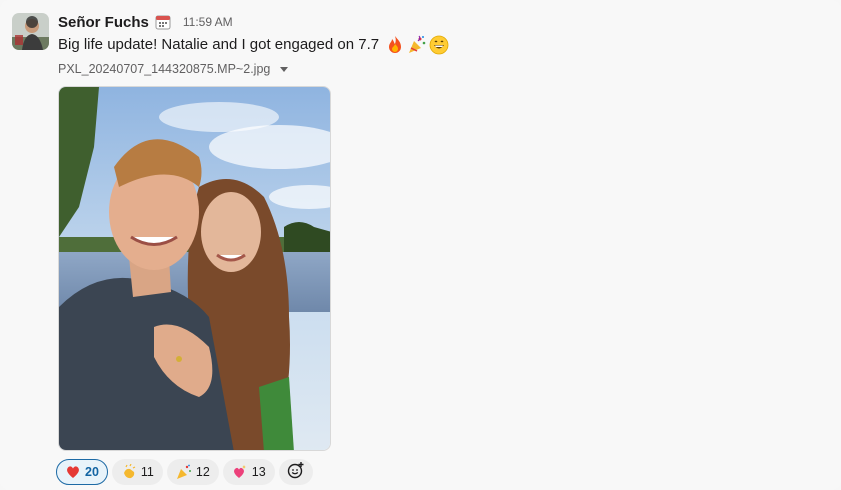  What do you see at coordinates (92, 472) in the screenshot?
I see `reaction-count: 20` at bounding box center [92, 472].